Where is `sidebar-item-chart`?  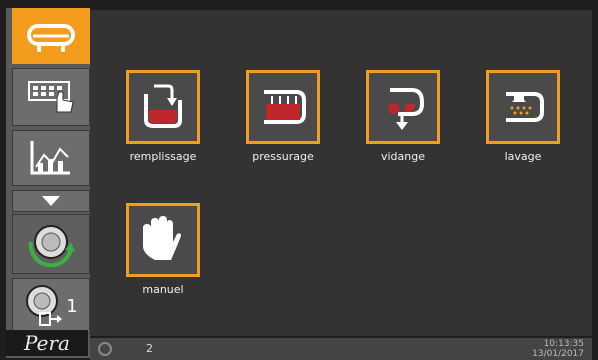
sidebar-item-chart is located at coordinates (51, 158).